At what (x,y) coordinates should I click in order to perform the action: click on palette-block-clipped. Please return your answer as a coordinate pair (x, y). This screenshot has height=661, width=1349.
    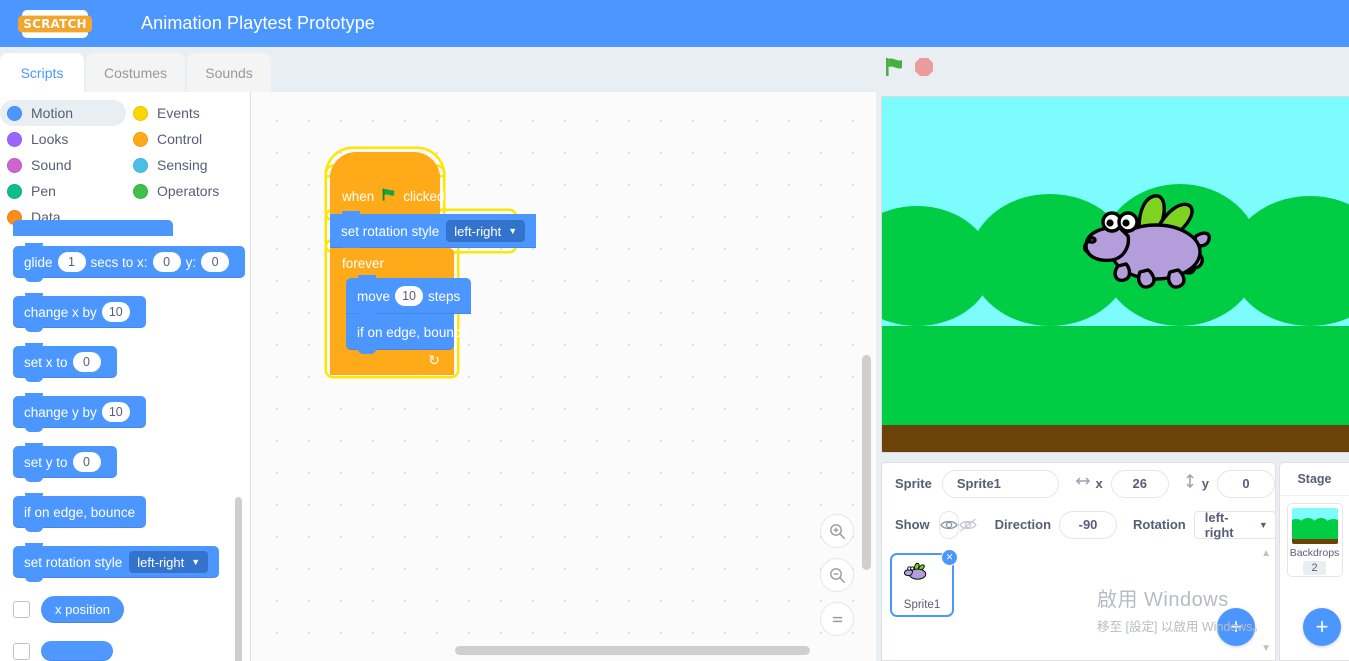
    Looking at the image, I should click on (93, 228).